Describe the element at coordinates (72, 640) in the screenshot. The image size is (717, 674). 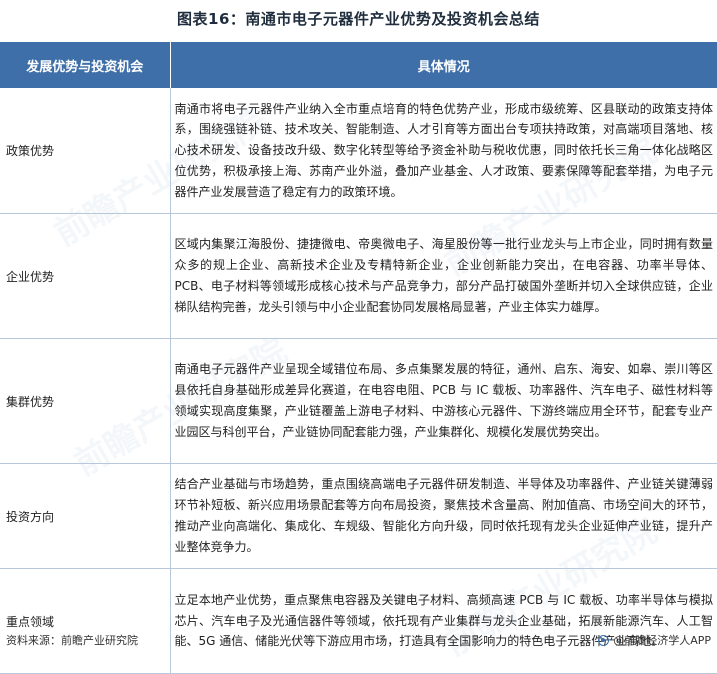
I see `source-note: 资料来源：前瞻产业研究院` at that location.